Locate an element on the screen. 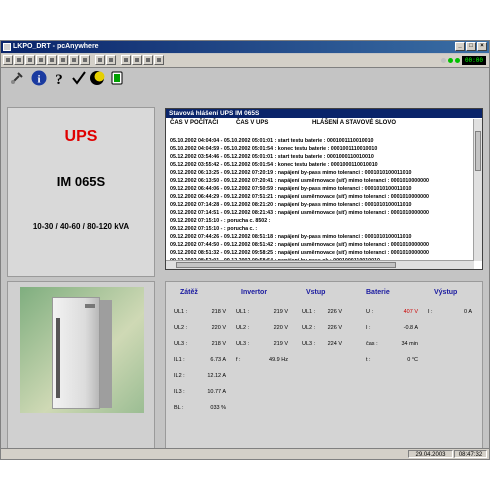  reading-label: čas : is located at coordinates (372, 344).